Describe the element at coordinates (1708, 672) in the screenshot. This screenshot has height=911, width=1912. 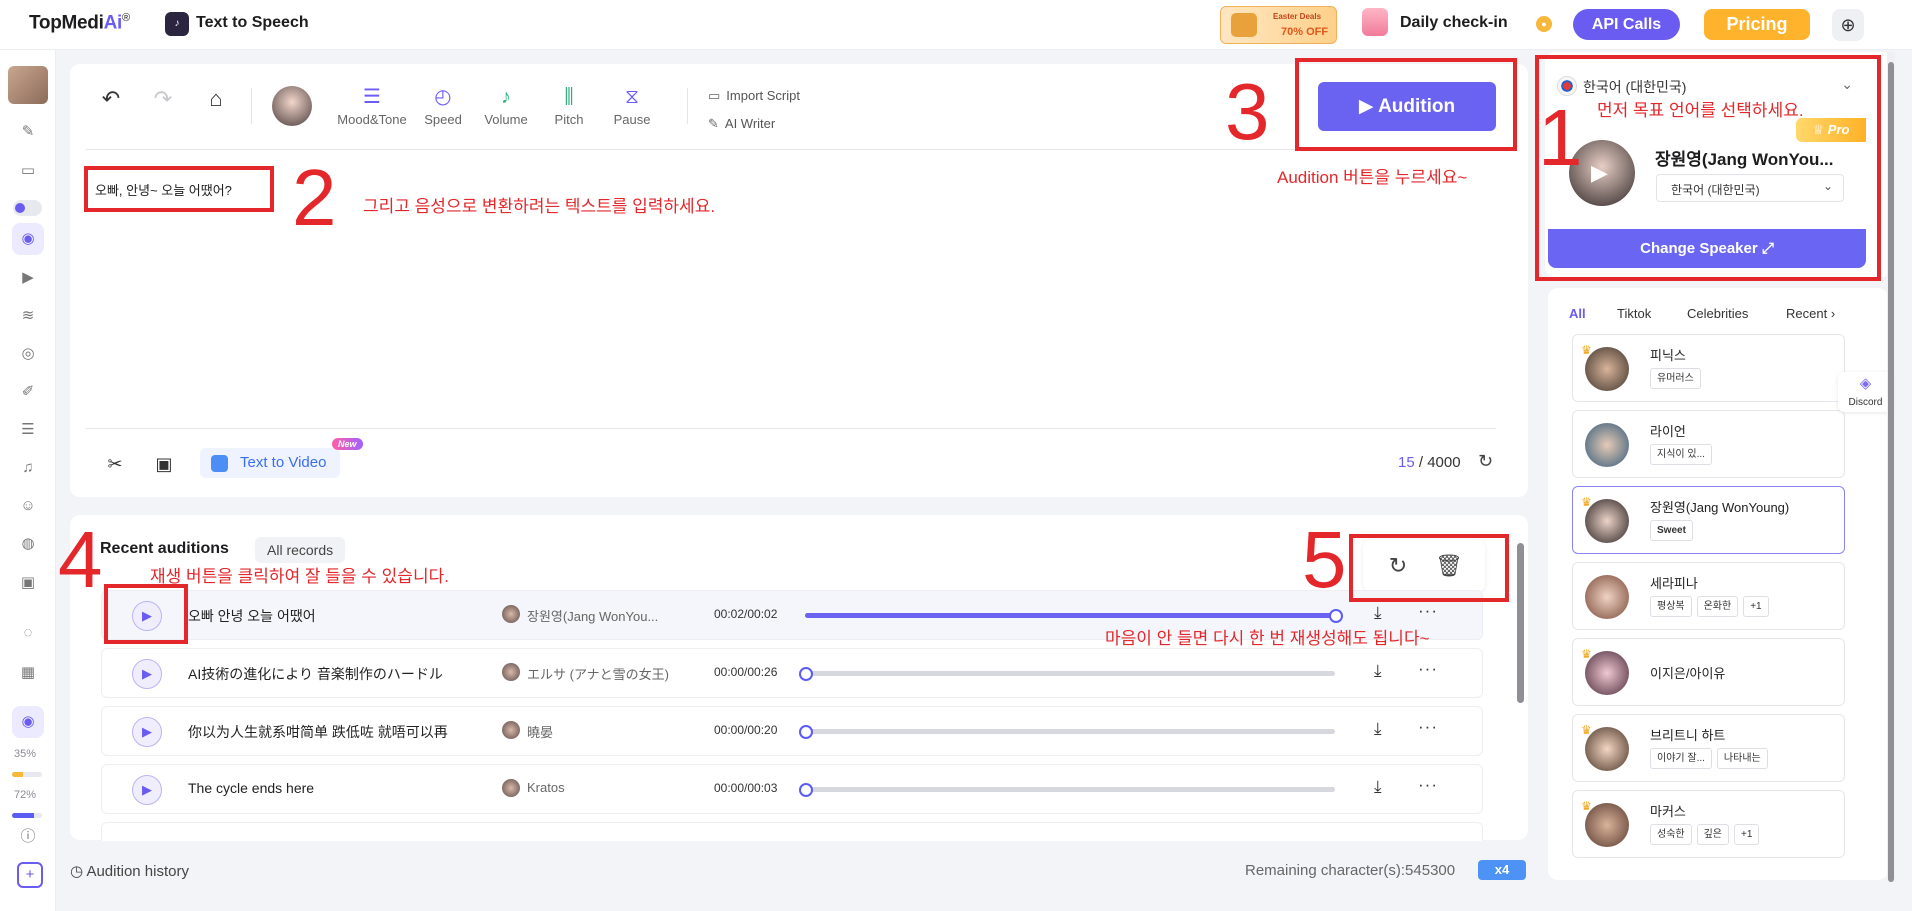
I see `voice-card: ♛ 이지은/아이유` at that location.